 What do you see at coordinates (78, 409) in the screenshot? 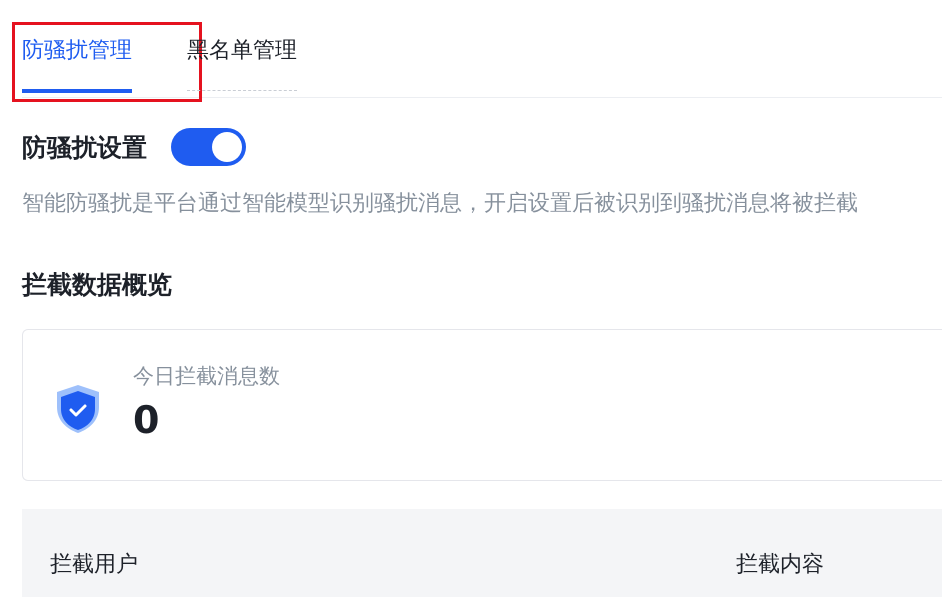
I see `shield-check-icon` at bounding box center [78, 409].